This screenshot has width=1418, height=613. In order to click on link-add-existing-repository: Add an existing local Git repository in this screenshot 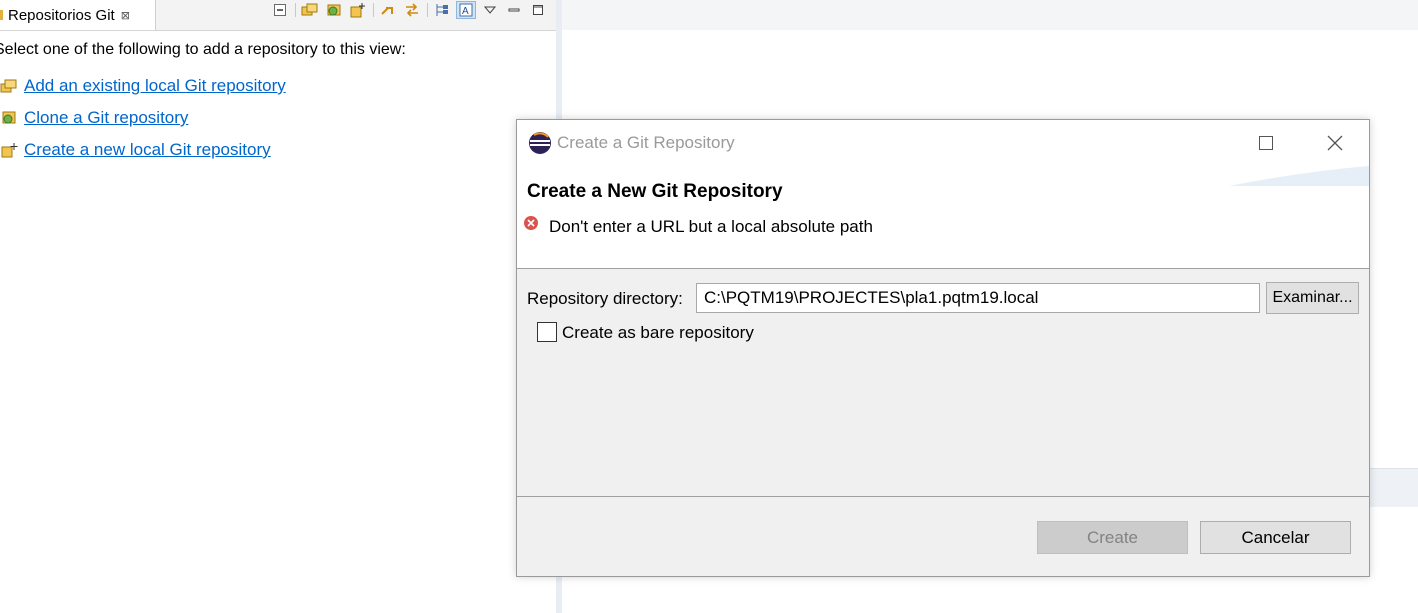, I will do `click(143, 86)`.